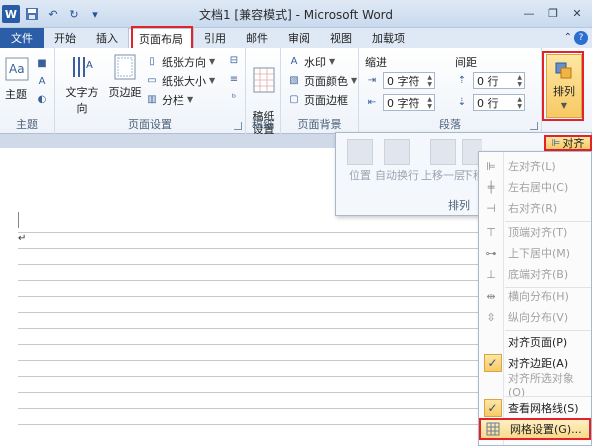 The image size is (592, 446). I want to click on theme-colors-icon: ■, so click(42, 63).